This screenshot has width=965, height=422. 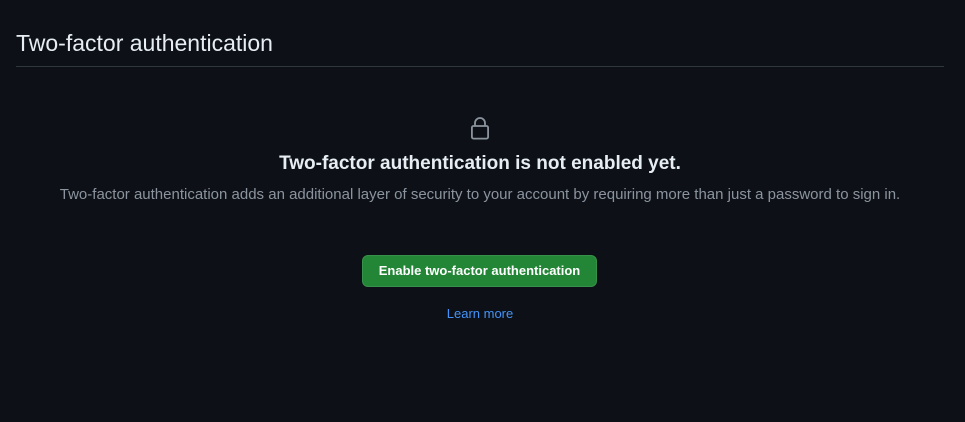 I want to click on enable-two-factor-button: Enable two-factor authentication, so click(x=479, y=271).